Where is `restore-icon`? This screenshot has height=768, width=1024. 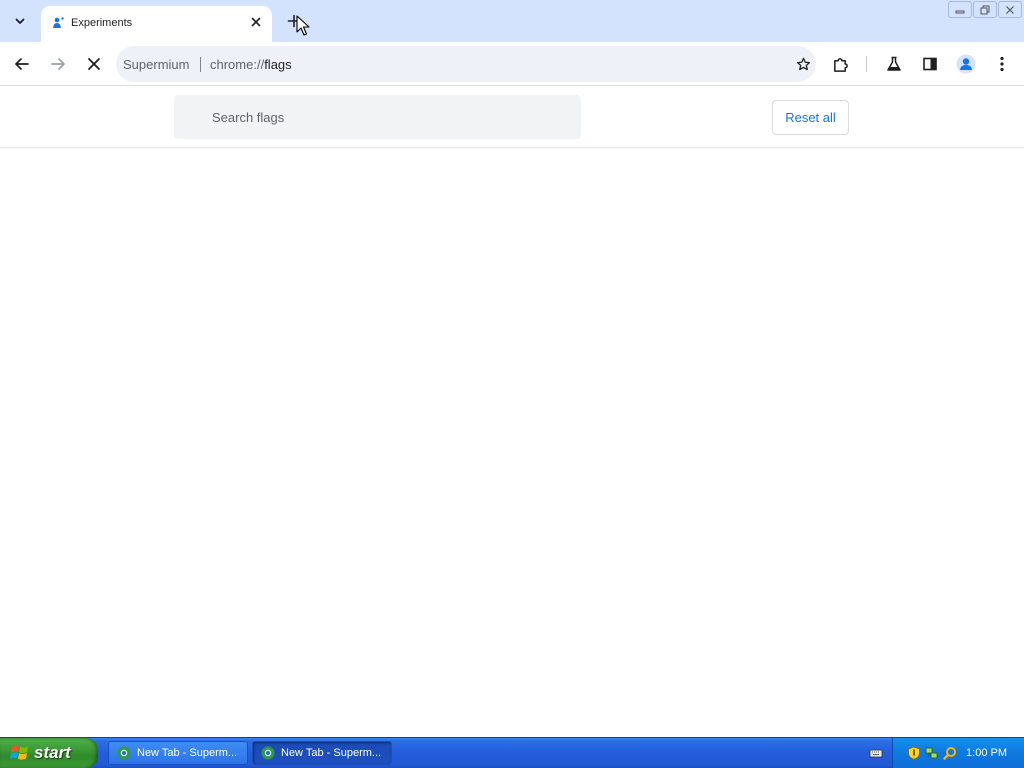
restore-icon is located at coordinates (985, 9).